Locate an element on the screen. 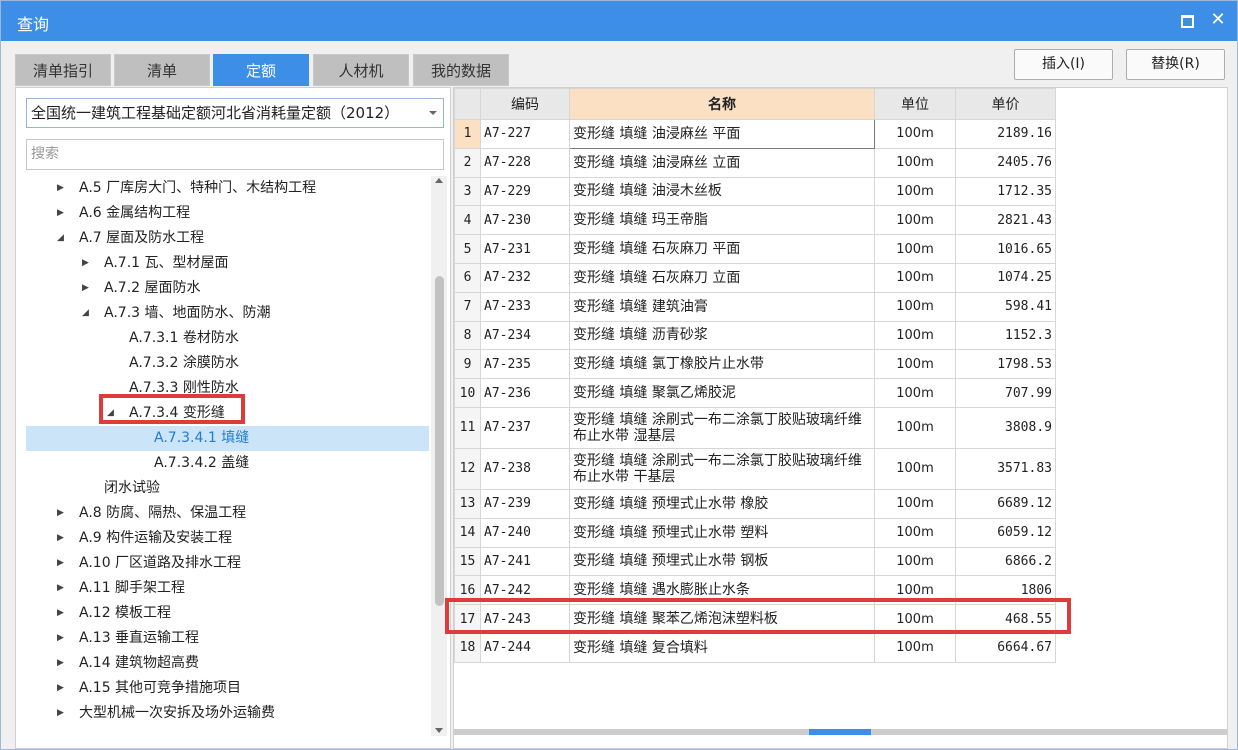  tree-node: ▶ A.8 防腐、隔热、保温工程 is located at coordinates (227, 513).